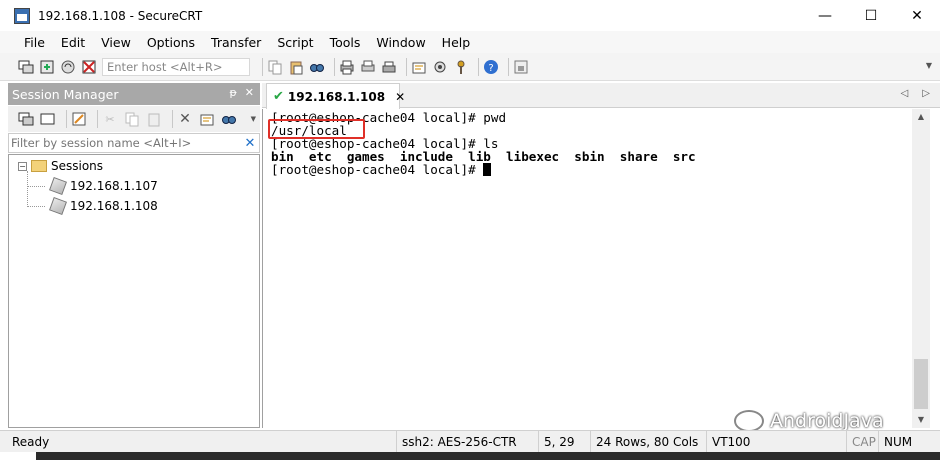 Image resolution: width=940 pixels, height=460 pixels. What do you see at coordinates (47, 67) in the screenshot?
I see `quick-connect-icon` at bounding box center [47, 67].